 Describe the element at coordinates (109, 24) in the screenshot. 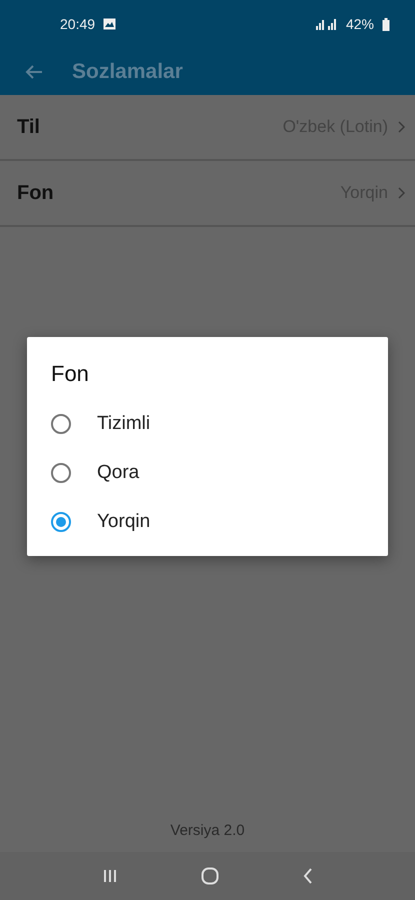

I see `image-icon` at that location.